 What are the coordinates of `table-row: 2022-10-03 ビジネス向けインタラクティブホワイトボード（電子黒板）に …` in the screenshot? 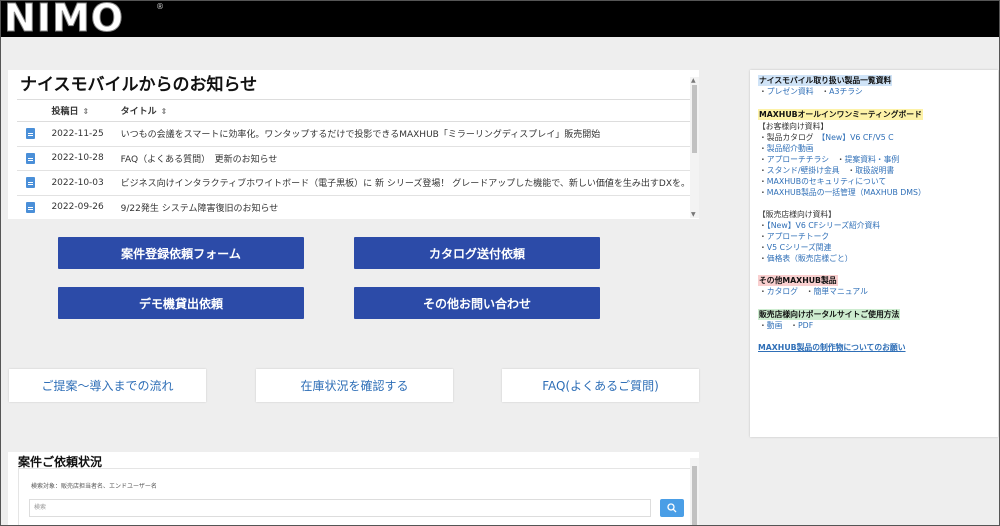 It's located at (353, 183).